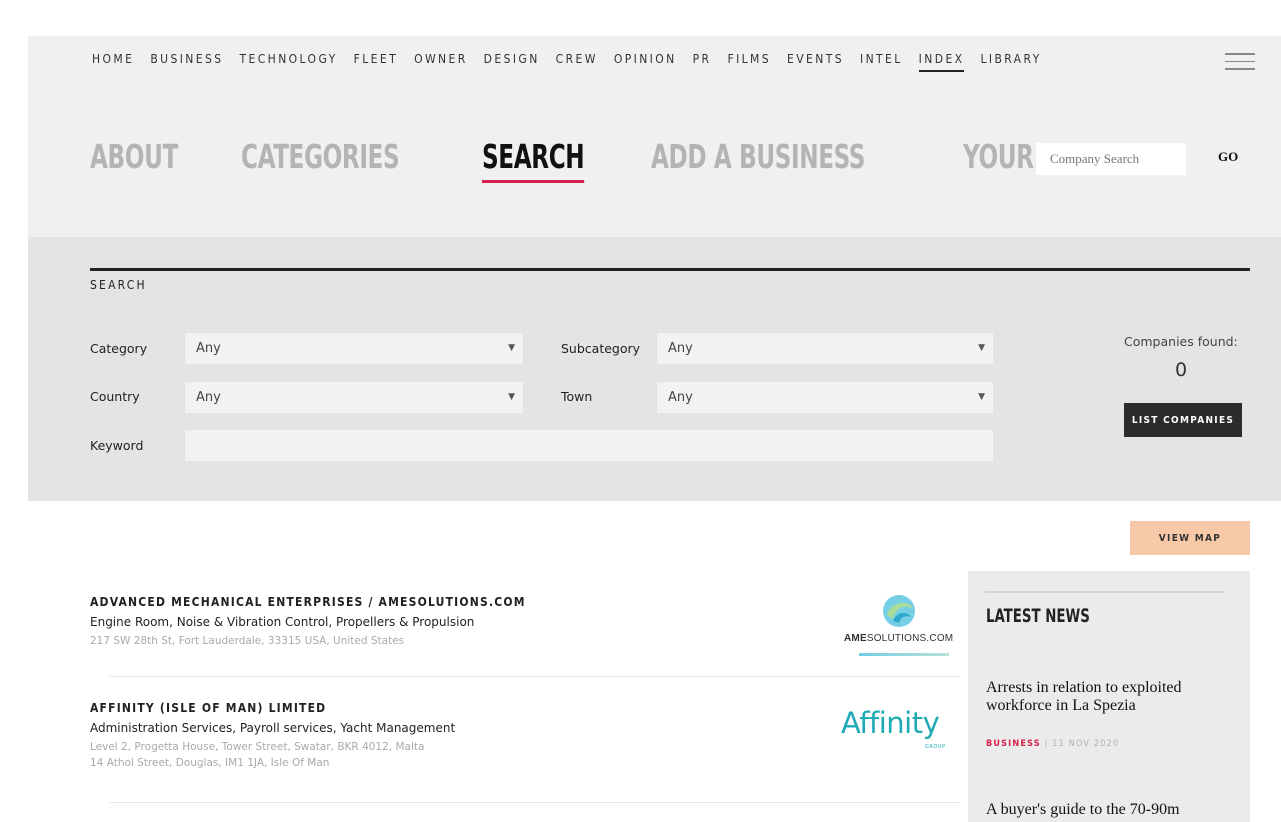 The image size is (1281, 822). What do you see at coordinates (376, 62) in the screenshot?
I see `nav-fleet: FLEET` at bounding box center [376, 62].